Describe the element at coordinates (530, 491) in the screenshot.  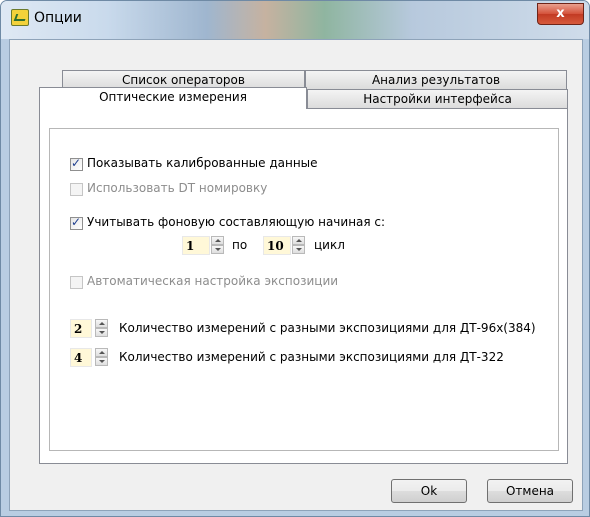
I see `cancel-button: Отмена` at that location.